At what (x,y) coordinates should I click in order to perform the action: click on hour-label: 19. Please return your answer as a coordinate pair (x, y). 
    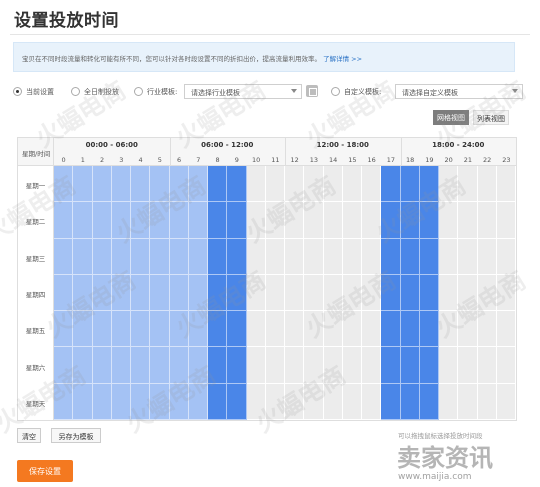
    Looking at the image, I should click on (429, 160).